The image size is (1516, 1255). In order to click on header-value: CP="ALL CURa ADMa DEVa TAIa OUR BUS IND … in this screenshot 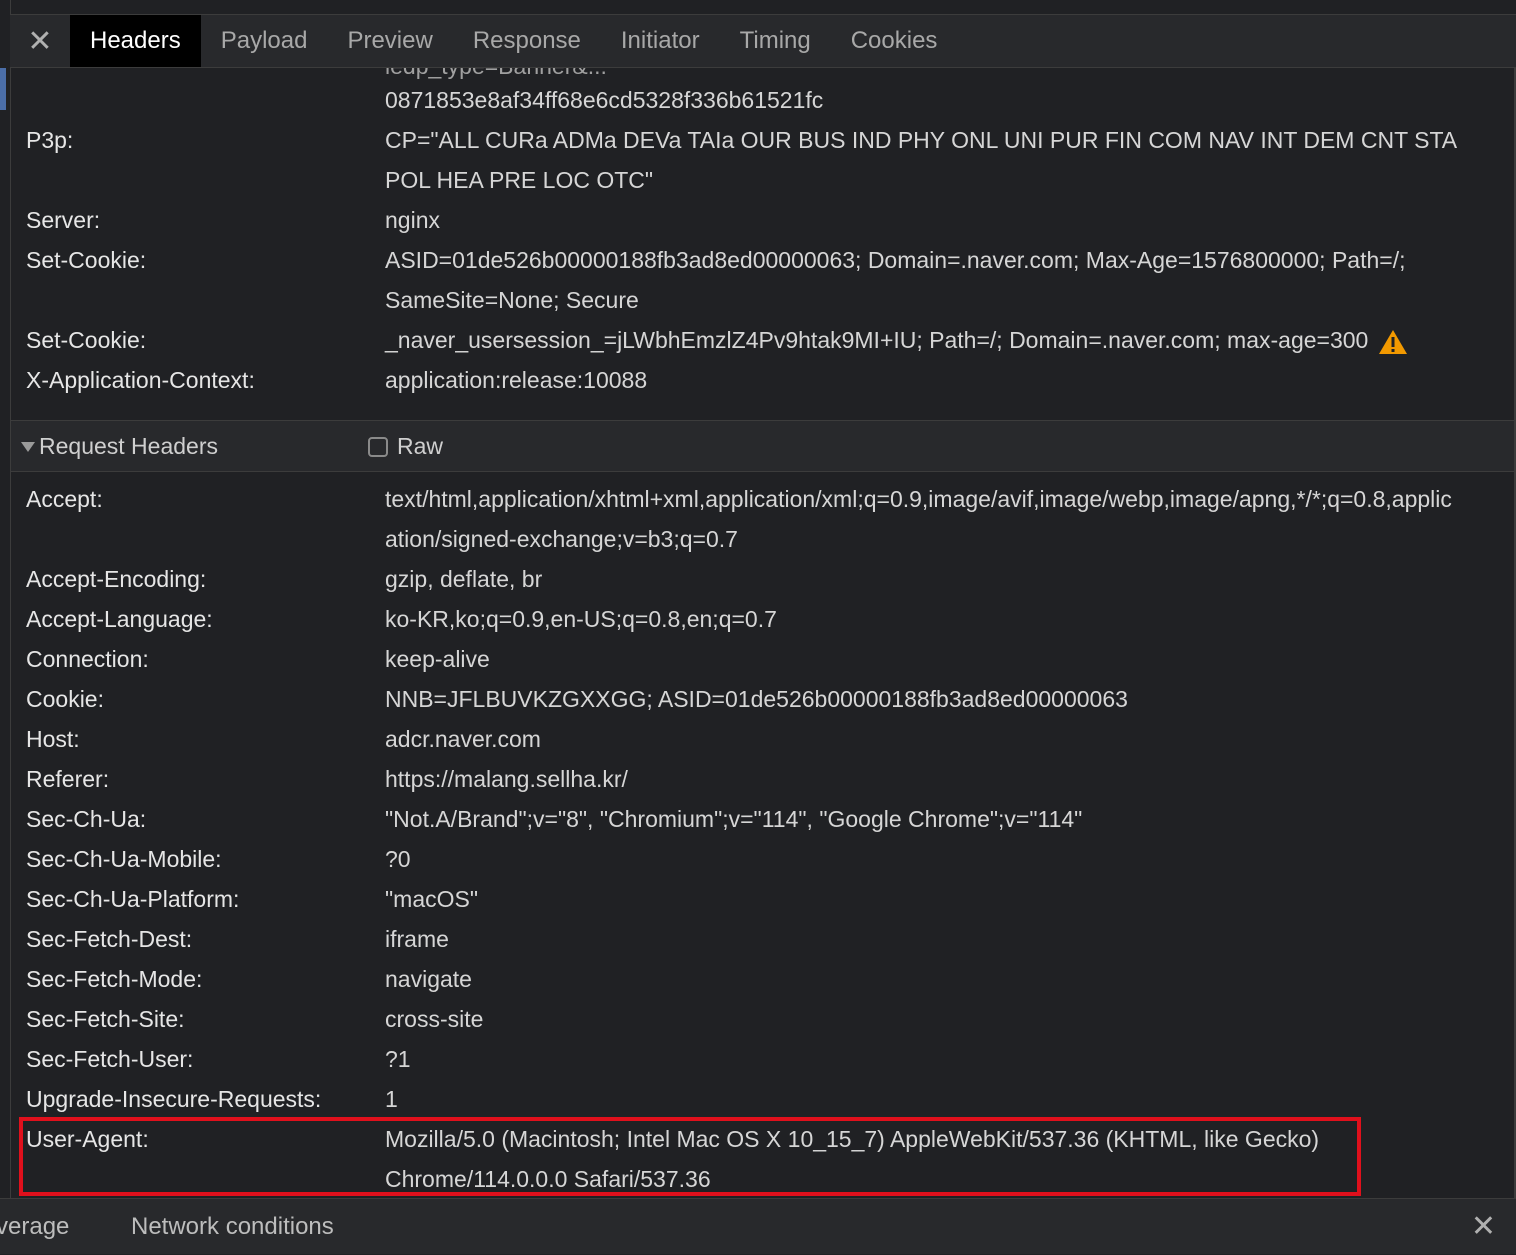, I will do `click(921, 140)`.